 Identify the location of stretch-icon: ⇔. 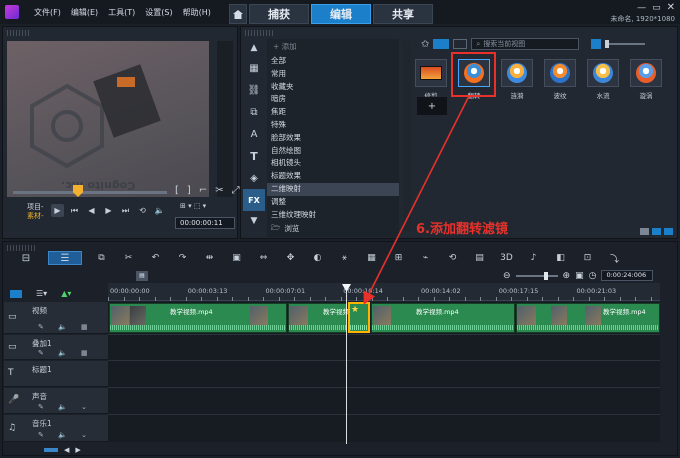
(263, 258).